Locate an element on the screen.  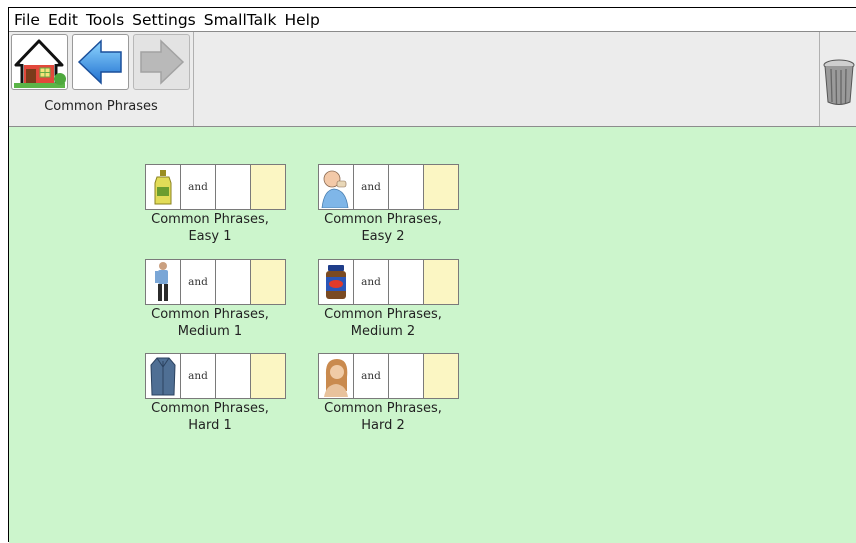
oil-bottle-icon is located at coordinates (163, 187).